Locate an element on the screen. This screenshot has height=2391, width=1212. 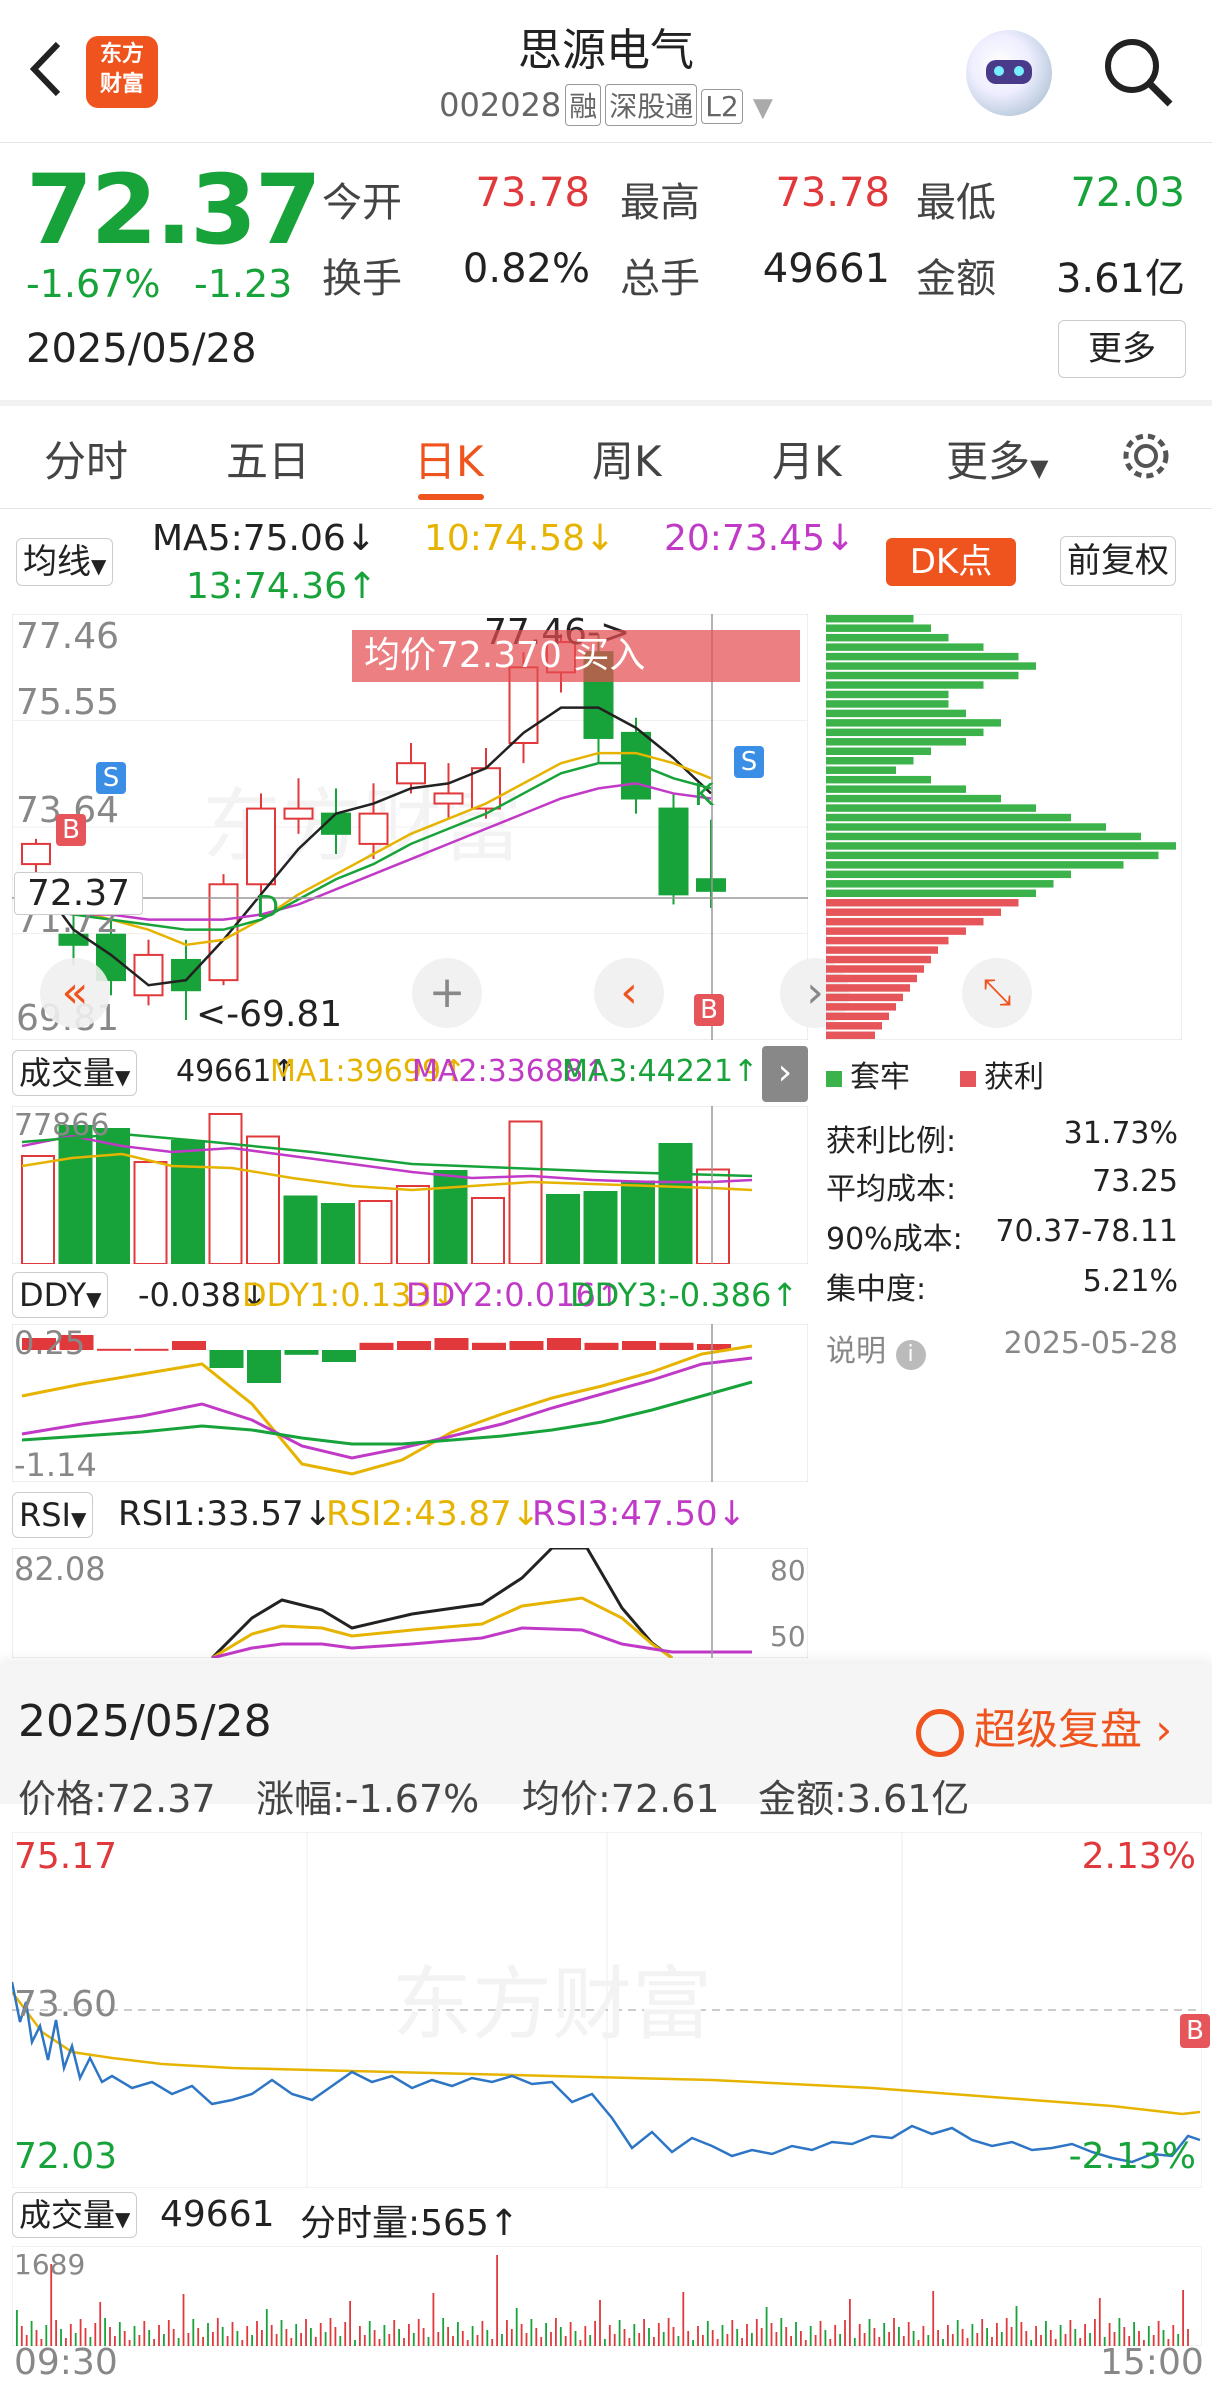
tab-monthly-k: 月K is located at coordinates (807, 458).